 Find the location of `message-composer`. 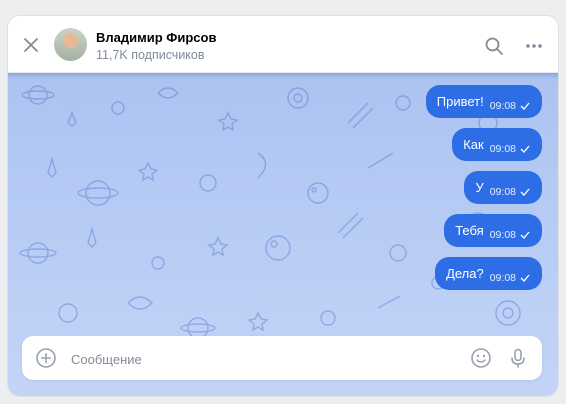

message-composer is located at coordinates (282, 358).